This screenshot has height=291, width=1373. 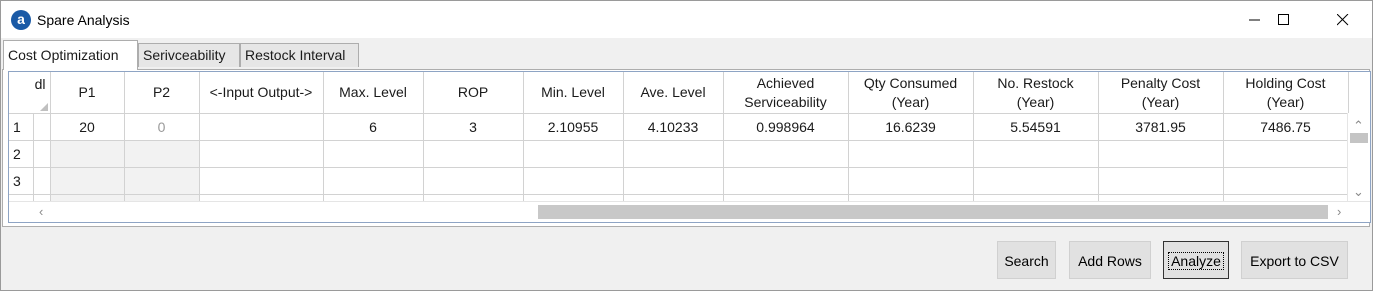 What do you see at coordinates (1026, 260) in the screenshot?
I see `search-button: Search` at bounding box center [1026, 260].